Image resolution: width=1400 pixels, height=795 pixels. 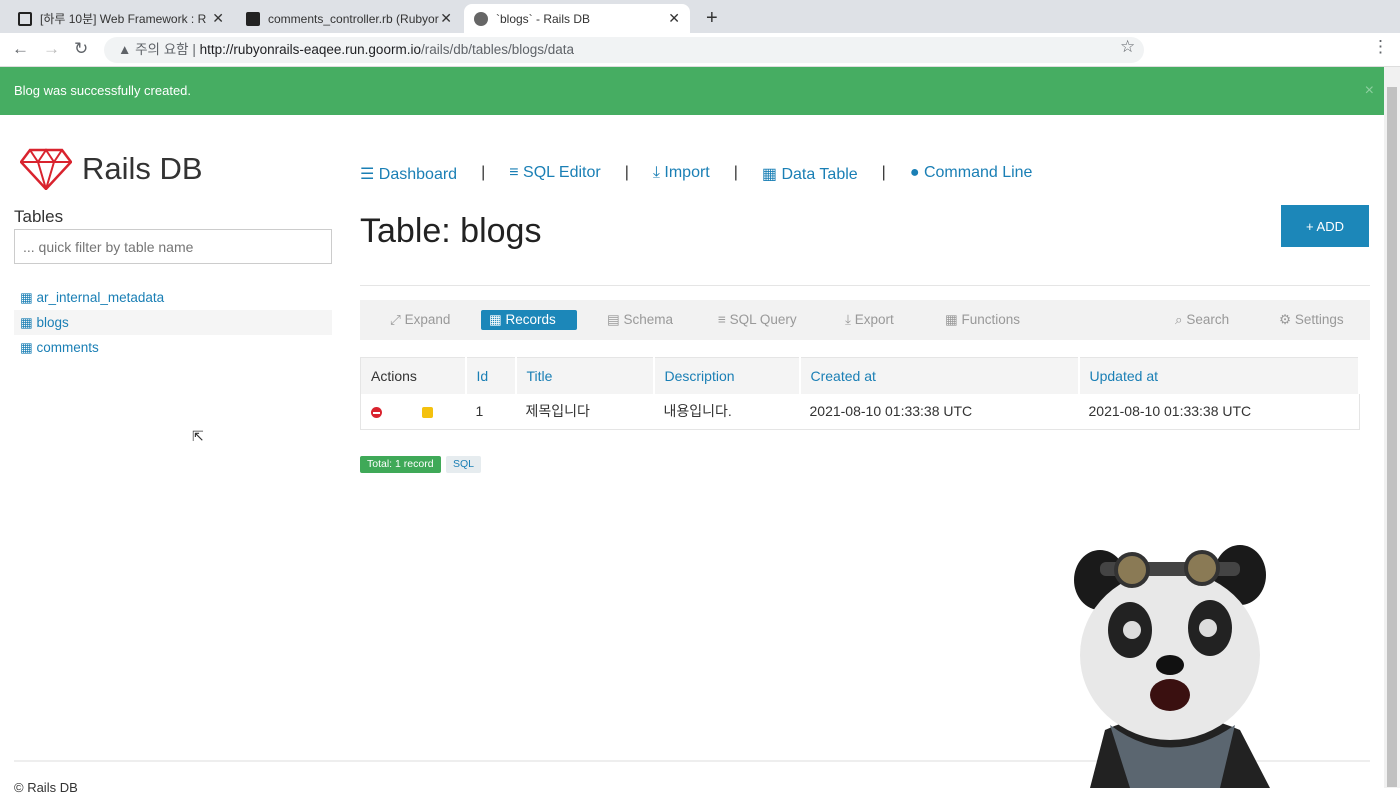 I want to click on back-icon: ←, so click(x=20, y=49).